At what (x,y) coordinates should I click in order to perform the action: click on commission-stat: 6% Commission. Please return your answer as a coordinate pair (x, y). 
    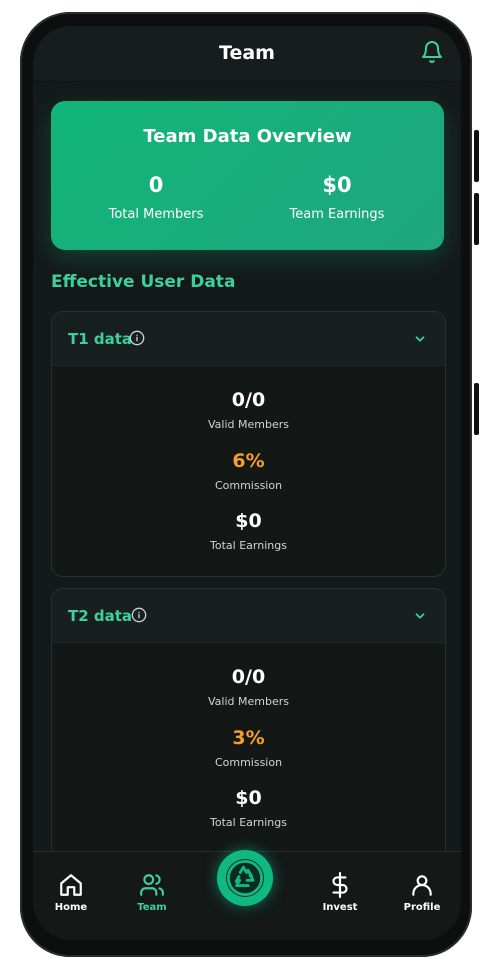
    Looking at the image, I should click on (248, 471).